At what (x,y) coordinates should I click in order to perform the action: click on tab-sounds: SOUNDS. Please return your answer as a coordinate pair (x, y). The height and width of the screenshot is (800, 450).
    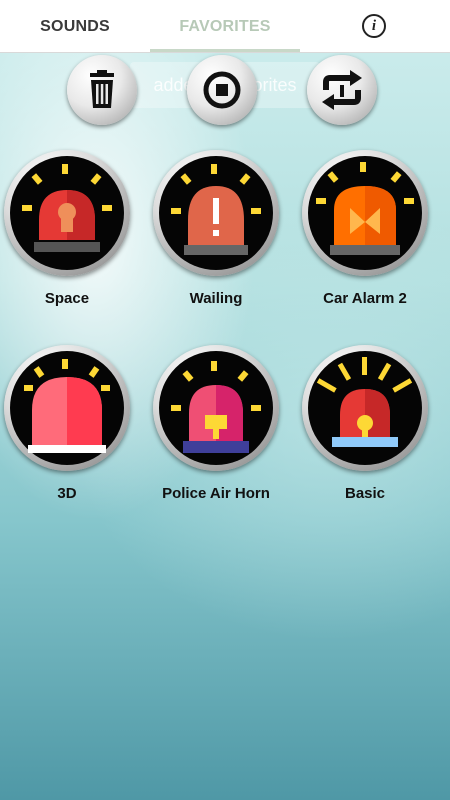
    Looking at the image, I should click on (75, 26).